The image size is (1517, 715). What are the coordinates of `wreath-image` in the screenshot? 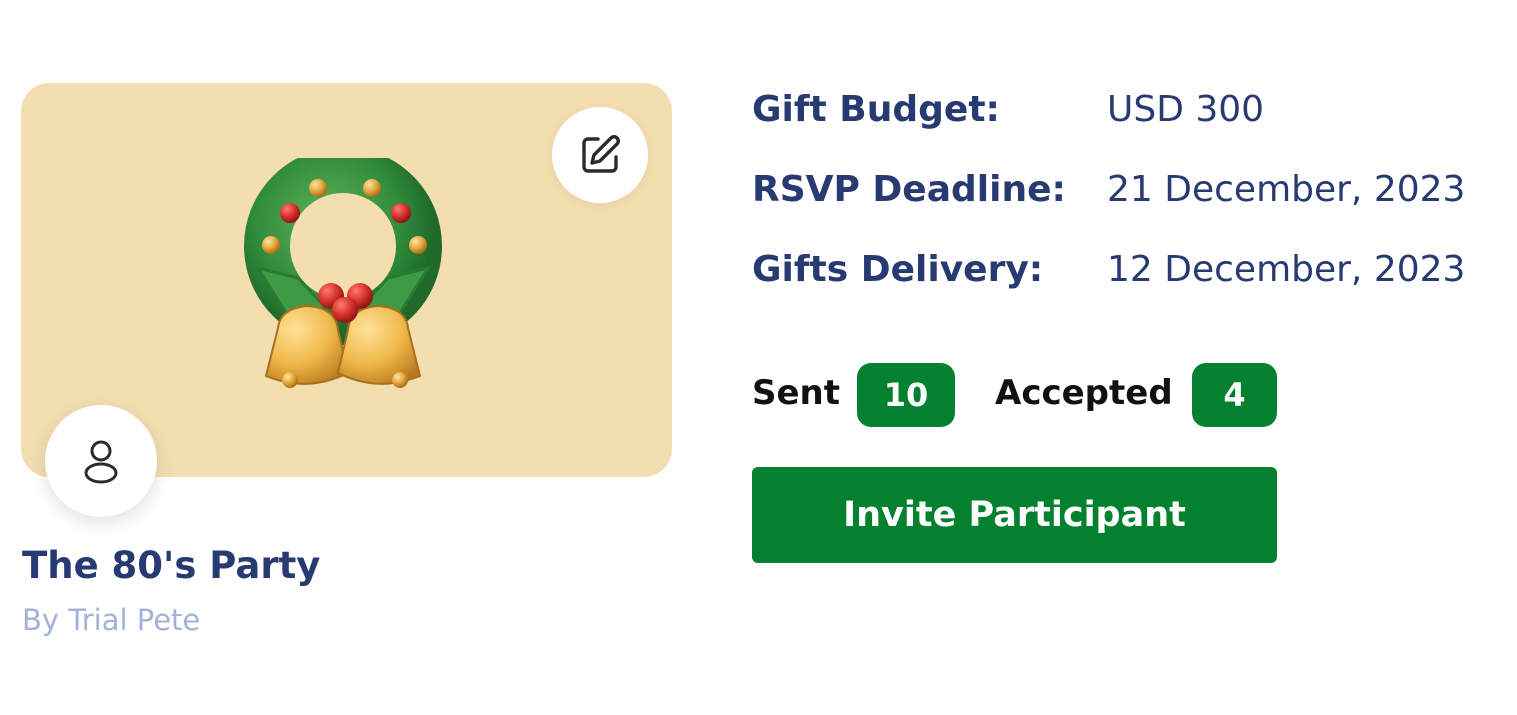 It's located at (343, 273).